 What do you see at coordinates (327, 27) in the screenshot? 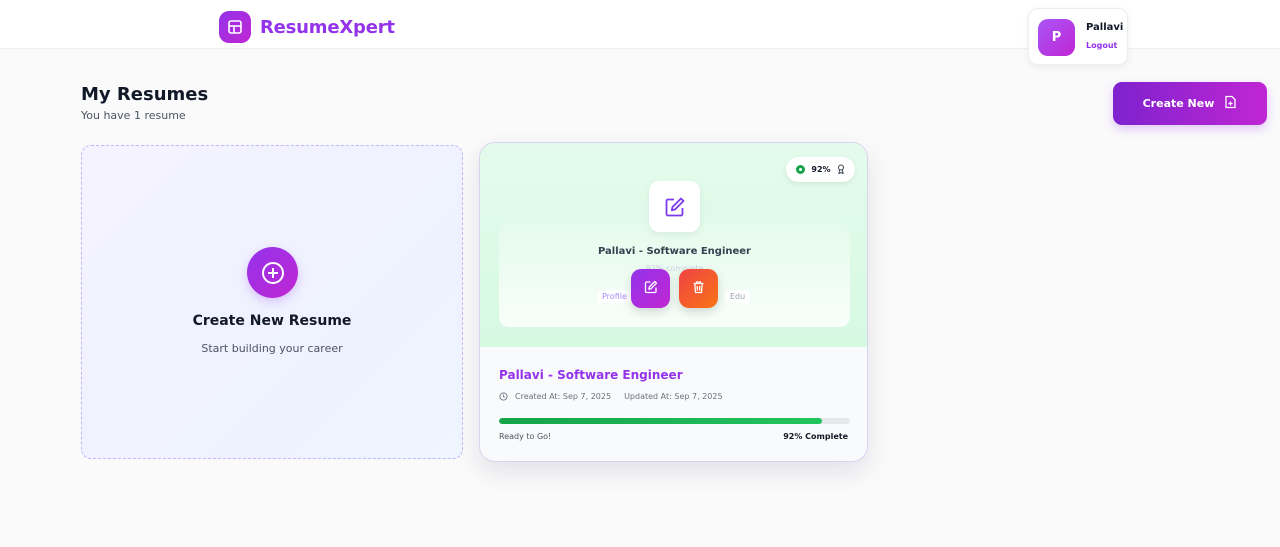
I see `brand-name: ResumeXpert` at bounding box center [327, 27].